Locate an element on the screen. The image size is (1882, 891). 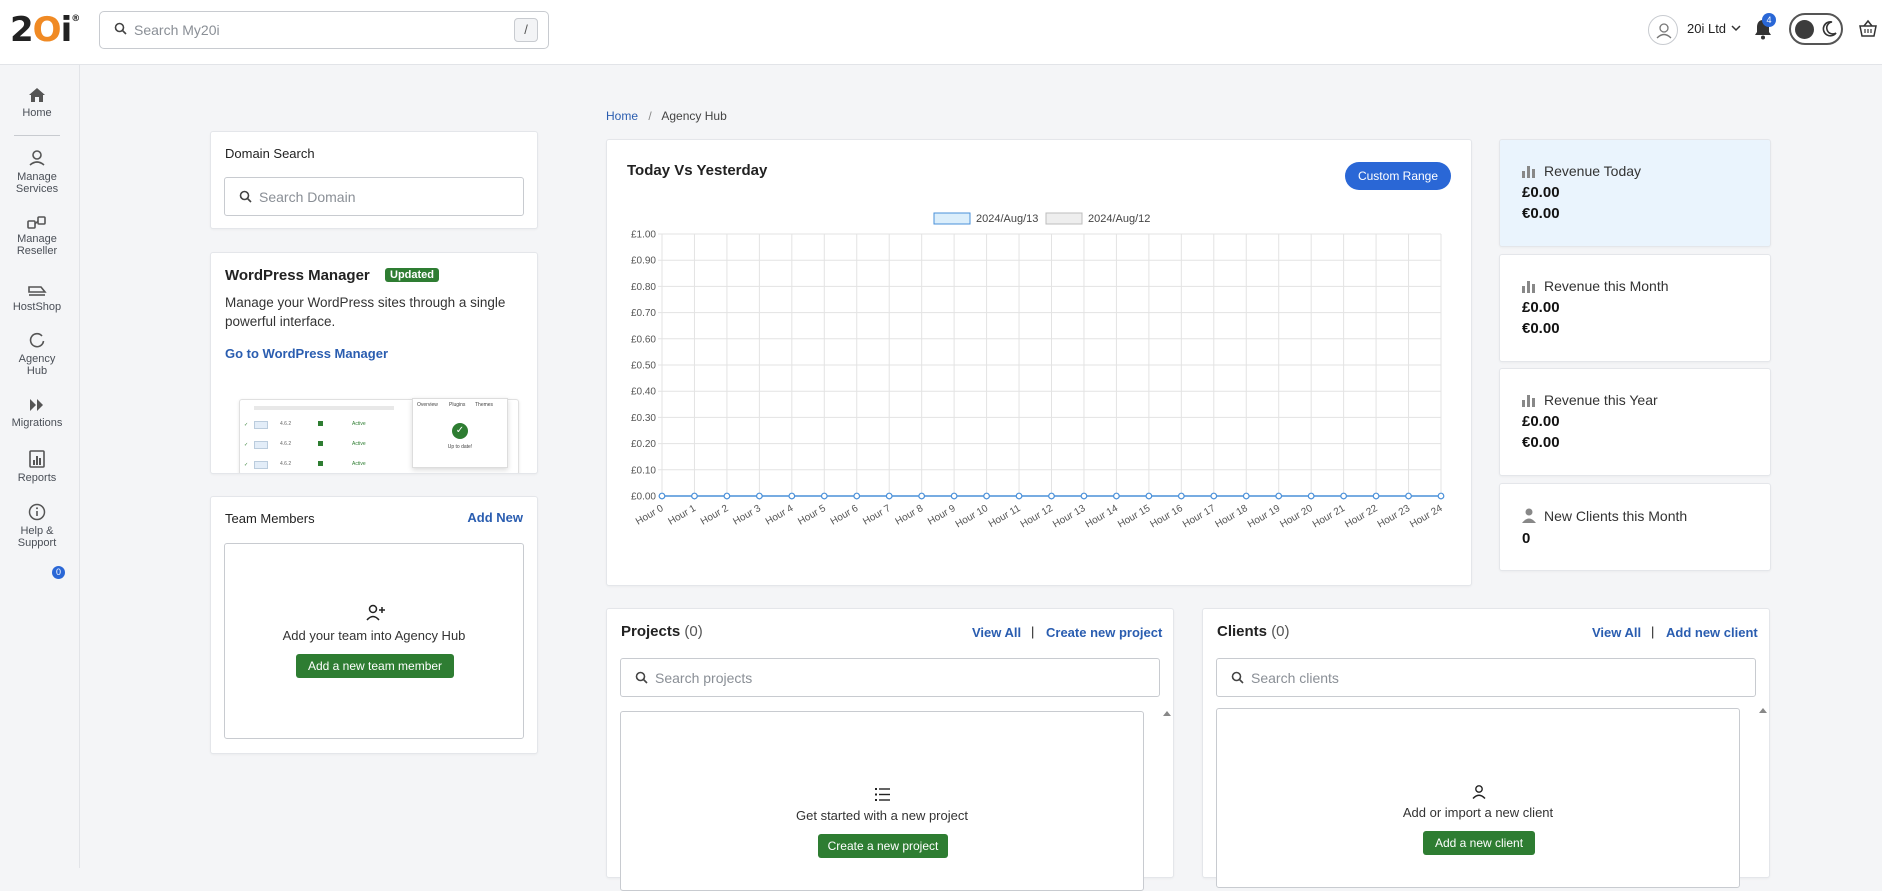
x-tick-label: Hour 10 is located at coordinates (972, 517).